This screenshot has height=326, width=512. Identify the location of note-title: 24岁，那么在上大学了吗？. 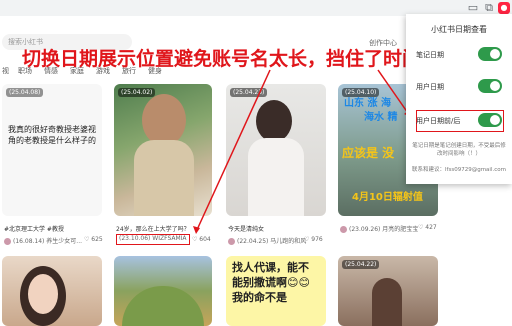
(153, 229).